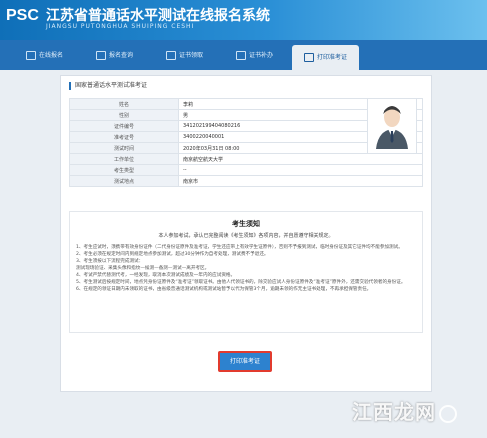 Image resolution: width=487 pixels, height=438 pixels. What do you see at coordinates (246, 224) in the screenshot?
I see `notice-title: 考生须知` at bounding box center [246, 224].